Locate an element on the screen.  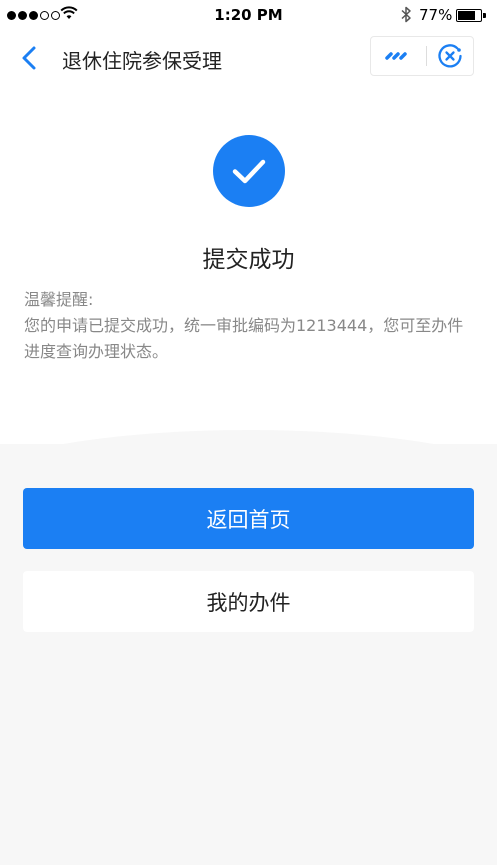
more-dots-icon is located at coordinates (396, 56).